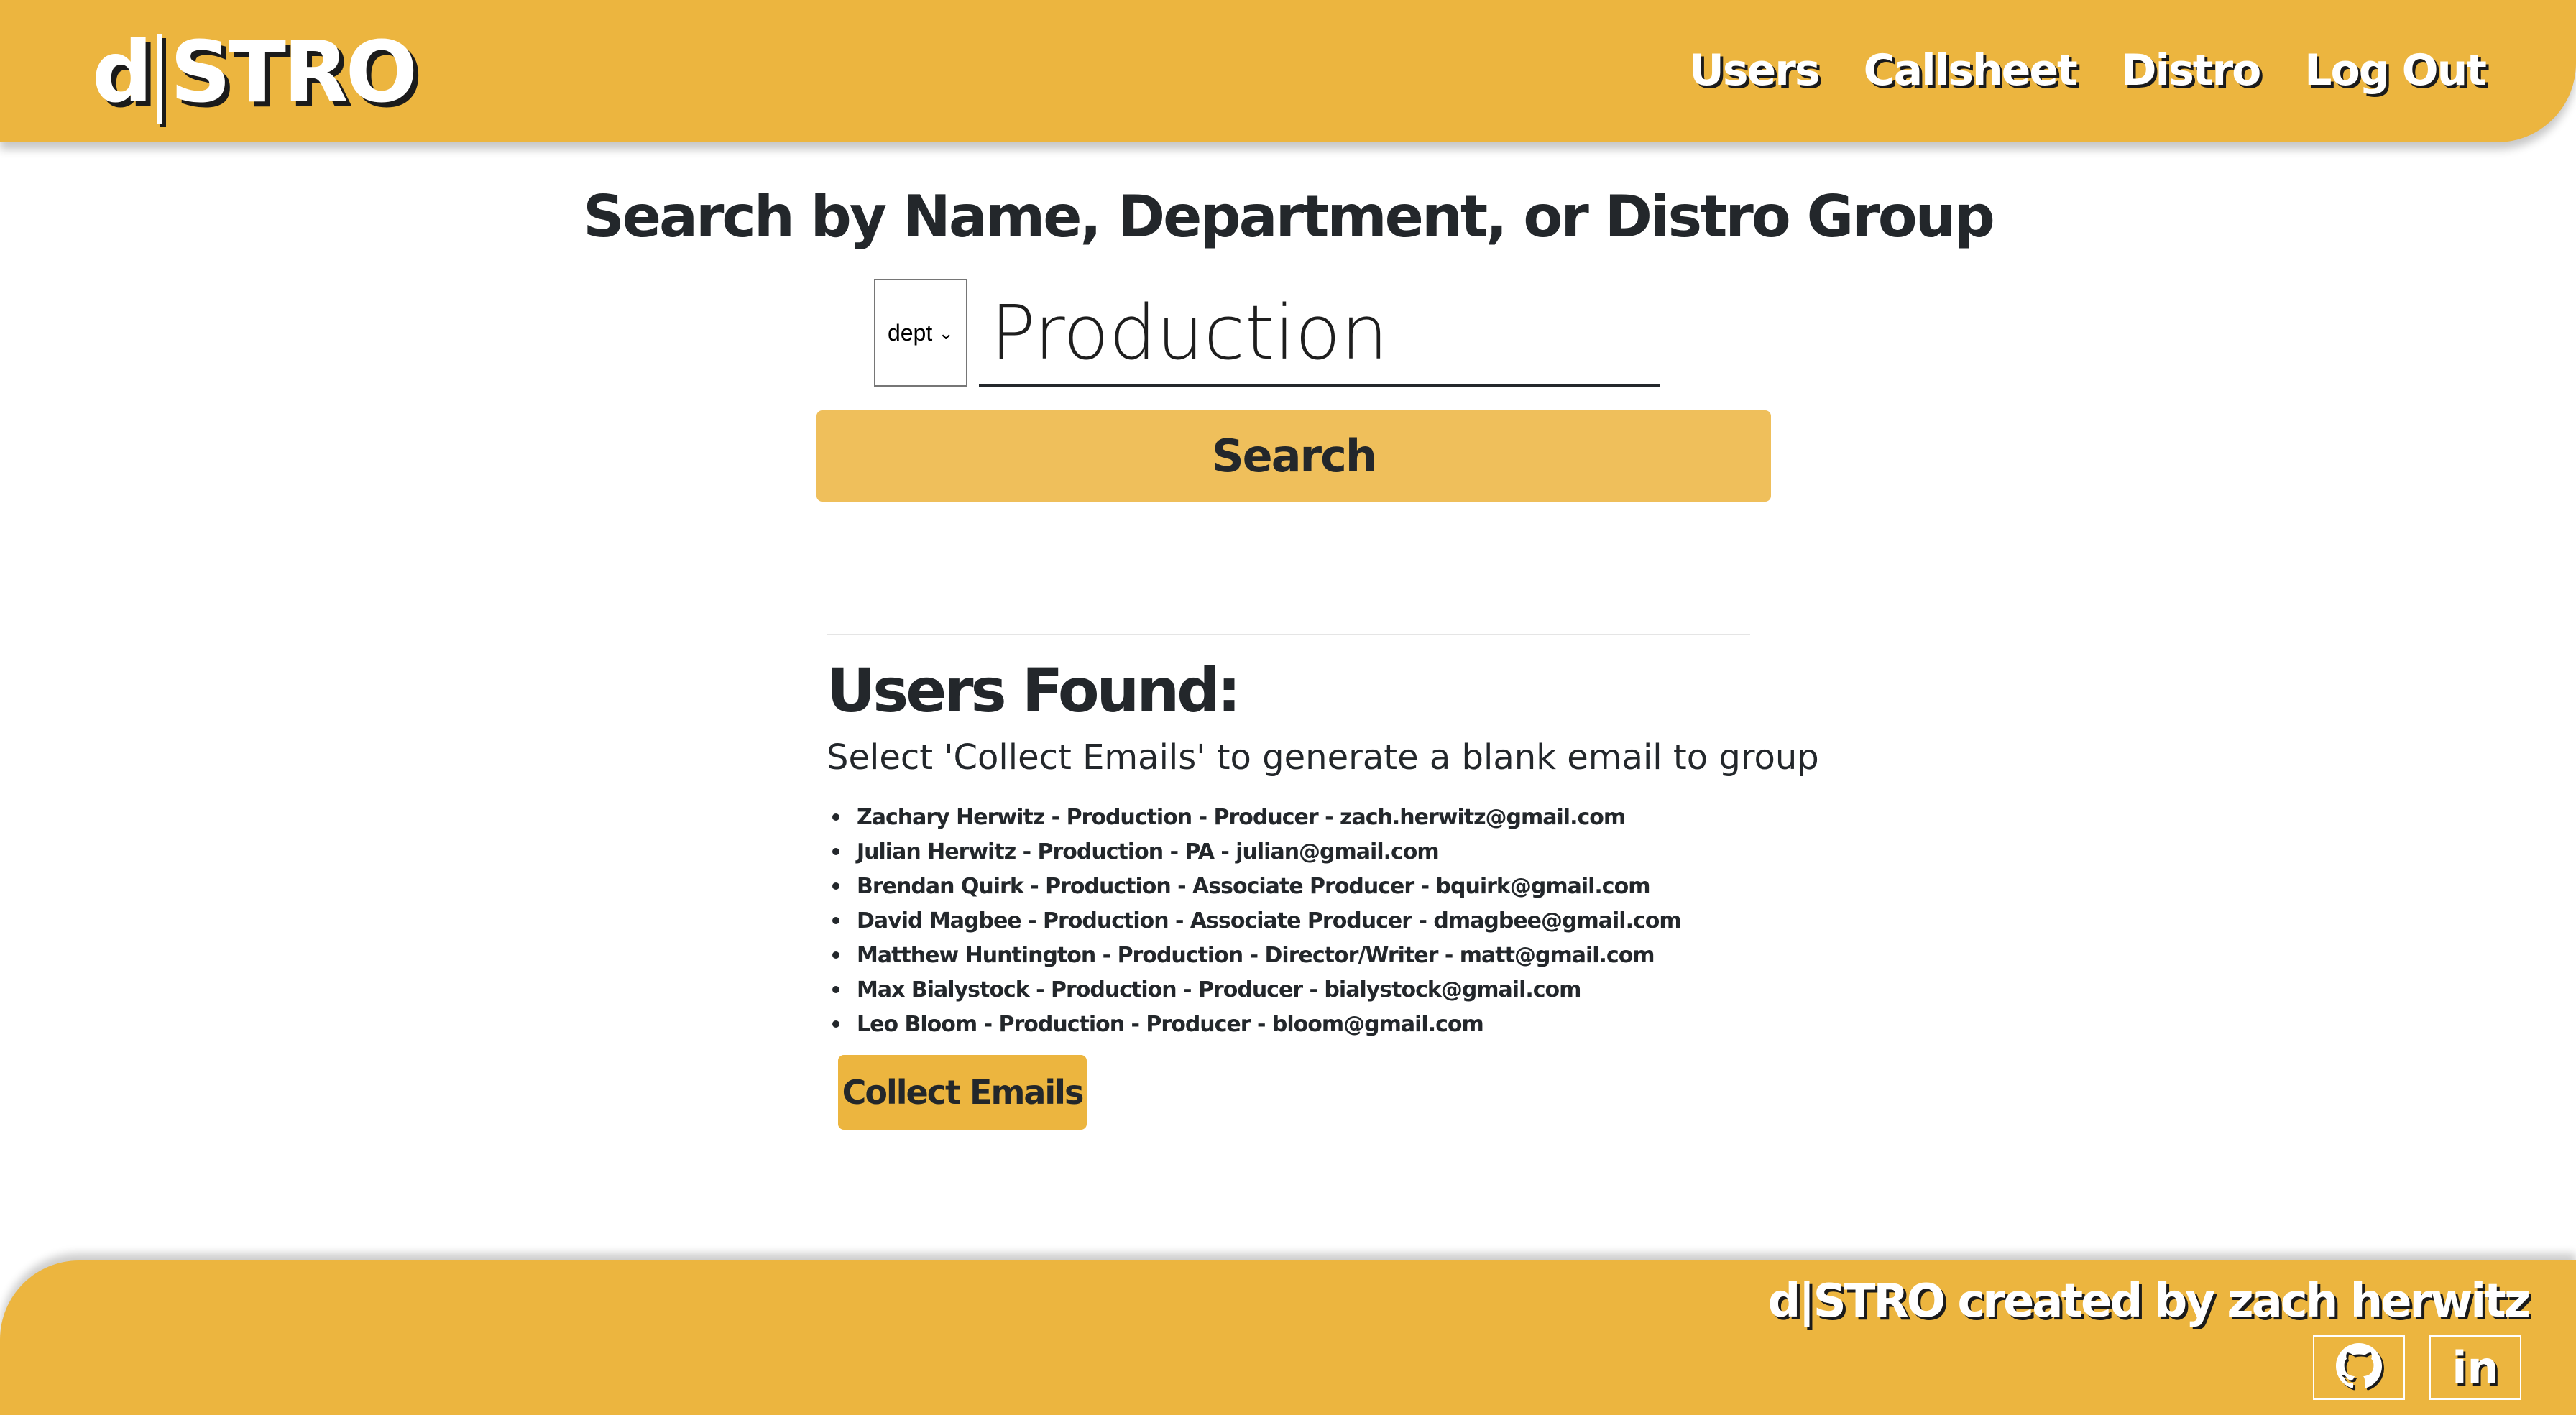 This screenshot has height=1415, width=2576. What do you see at coordinates (1288, 71) in the screenshot?
I see `top-navbar: d STRO Users Callsheet Distro Log Out` at bounding box center [1288, 71].